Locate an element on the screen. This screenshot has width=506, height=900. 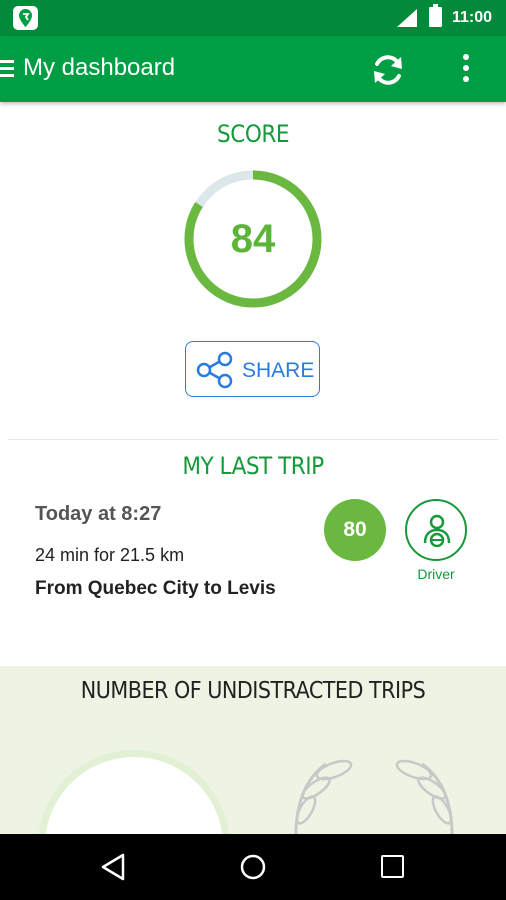
laurel-icon is located at coordinates (374, 796).